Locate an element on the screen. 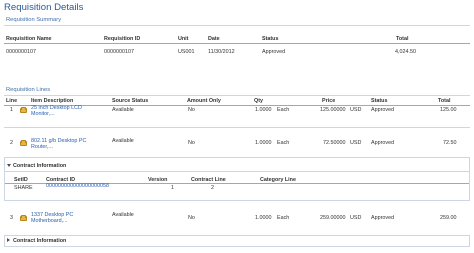  expand-icon is located at coordinates (8, 240).